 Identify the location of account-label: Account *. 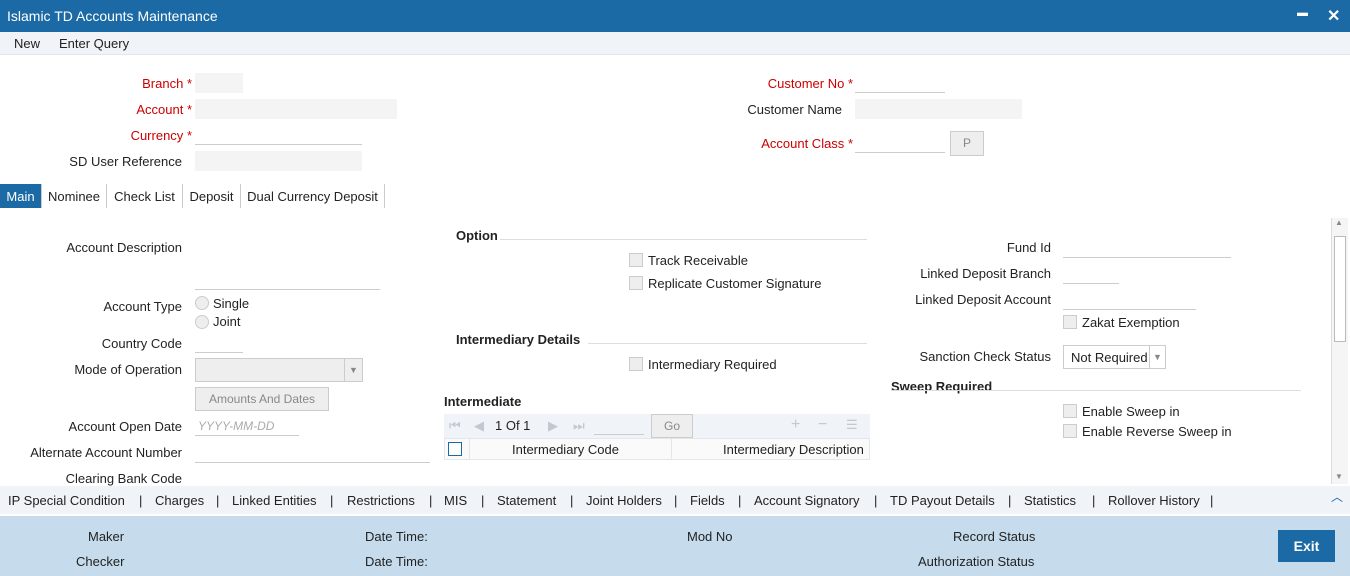
(164, 109).